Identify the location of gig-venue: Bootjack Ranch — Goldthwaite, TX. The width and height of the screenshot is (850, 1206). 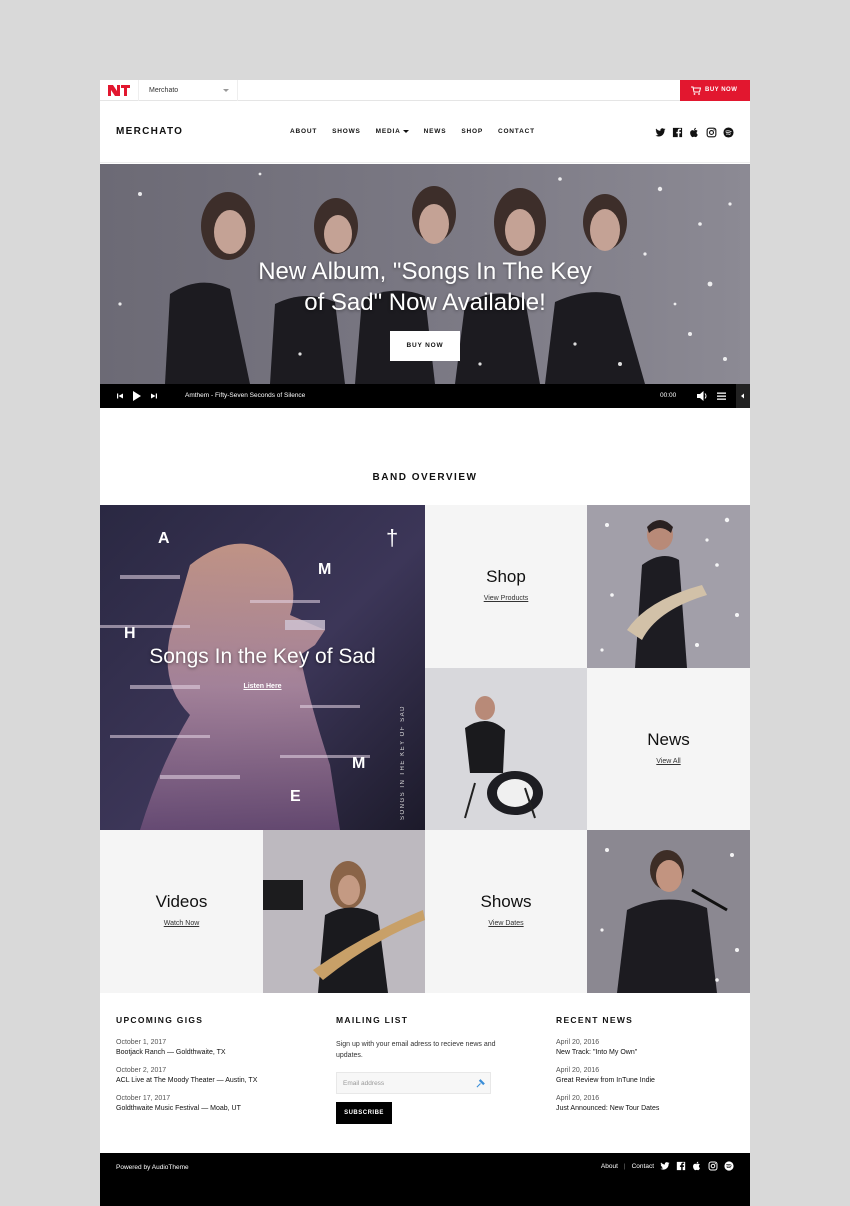
(186, 1052).